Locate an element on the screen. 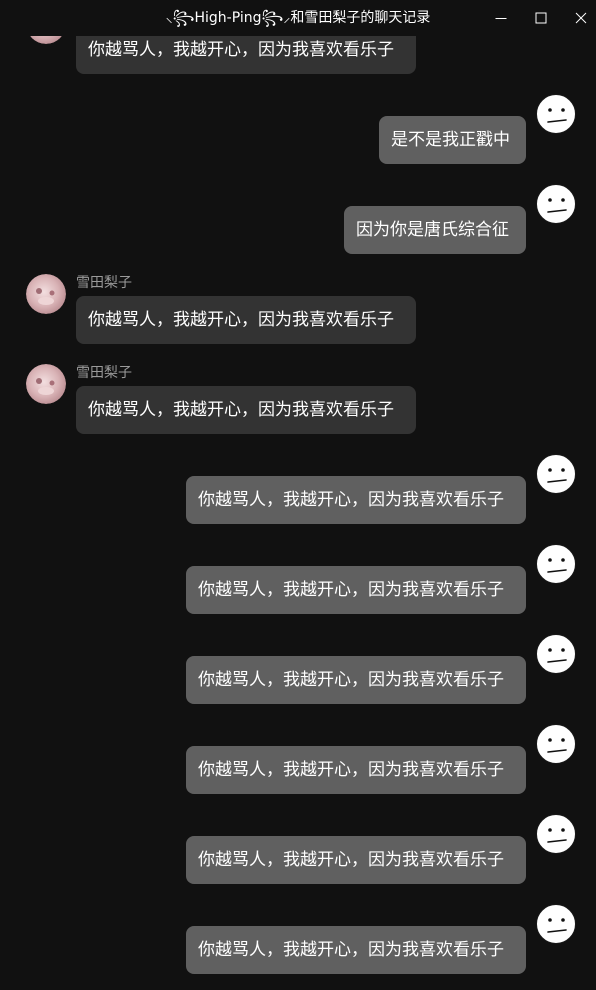  maximize-button is located at coordinates (541, 18).